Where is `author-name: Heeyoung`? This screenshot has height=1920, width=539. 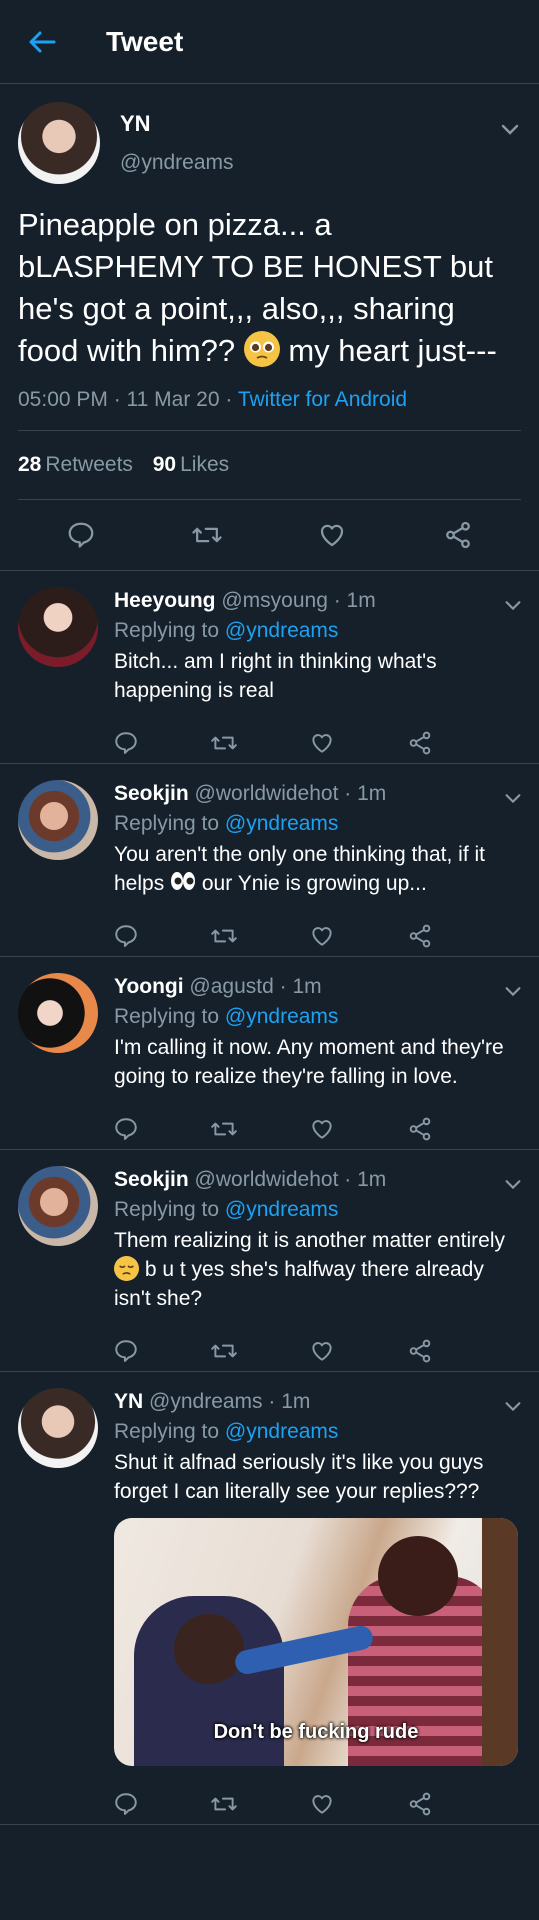 author-name: Heeyoung is located at coordinates (165, 600).